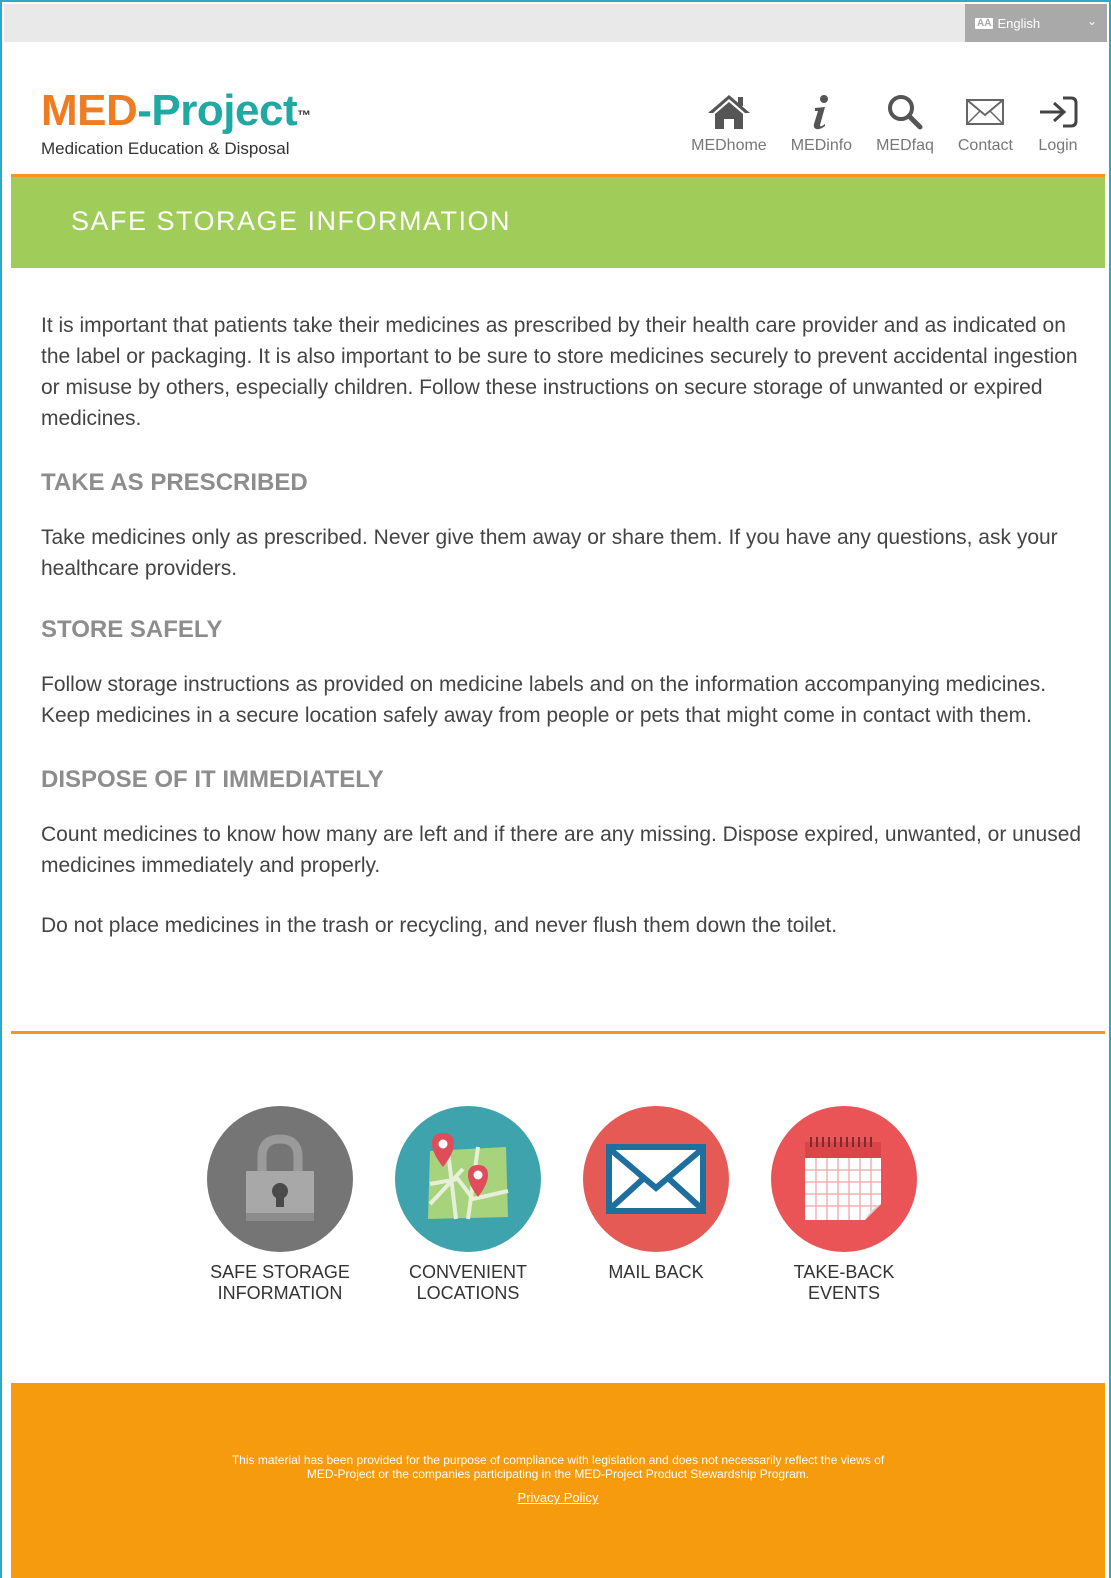  I want to click on page-title: SAFE STORAGE INFORMATION, so click(291, 221).